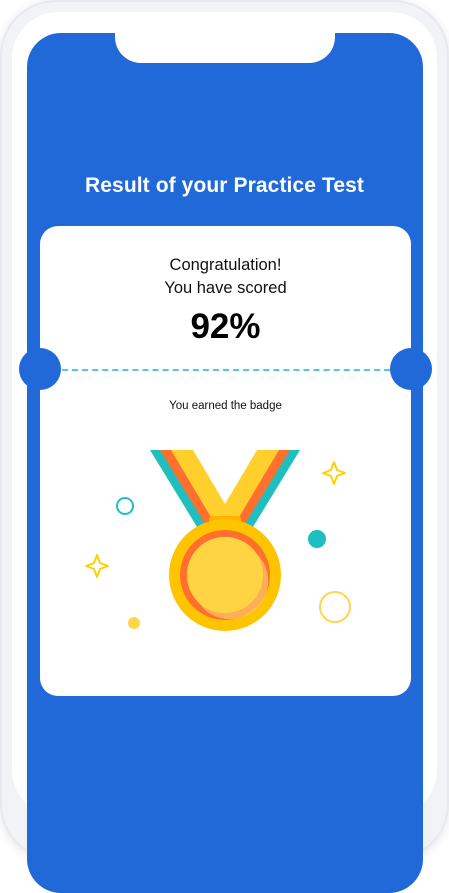 This screenshot has height=893, width=449. Describe the element at coordinates (225, 542) in the screenshot. I see `medal-icon` at that location.